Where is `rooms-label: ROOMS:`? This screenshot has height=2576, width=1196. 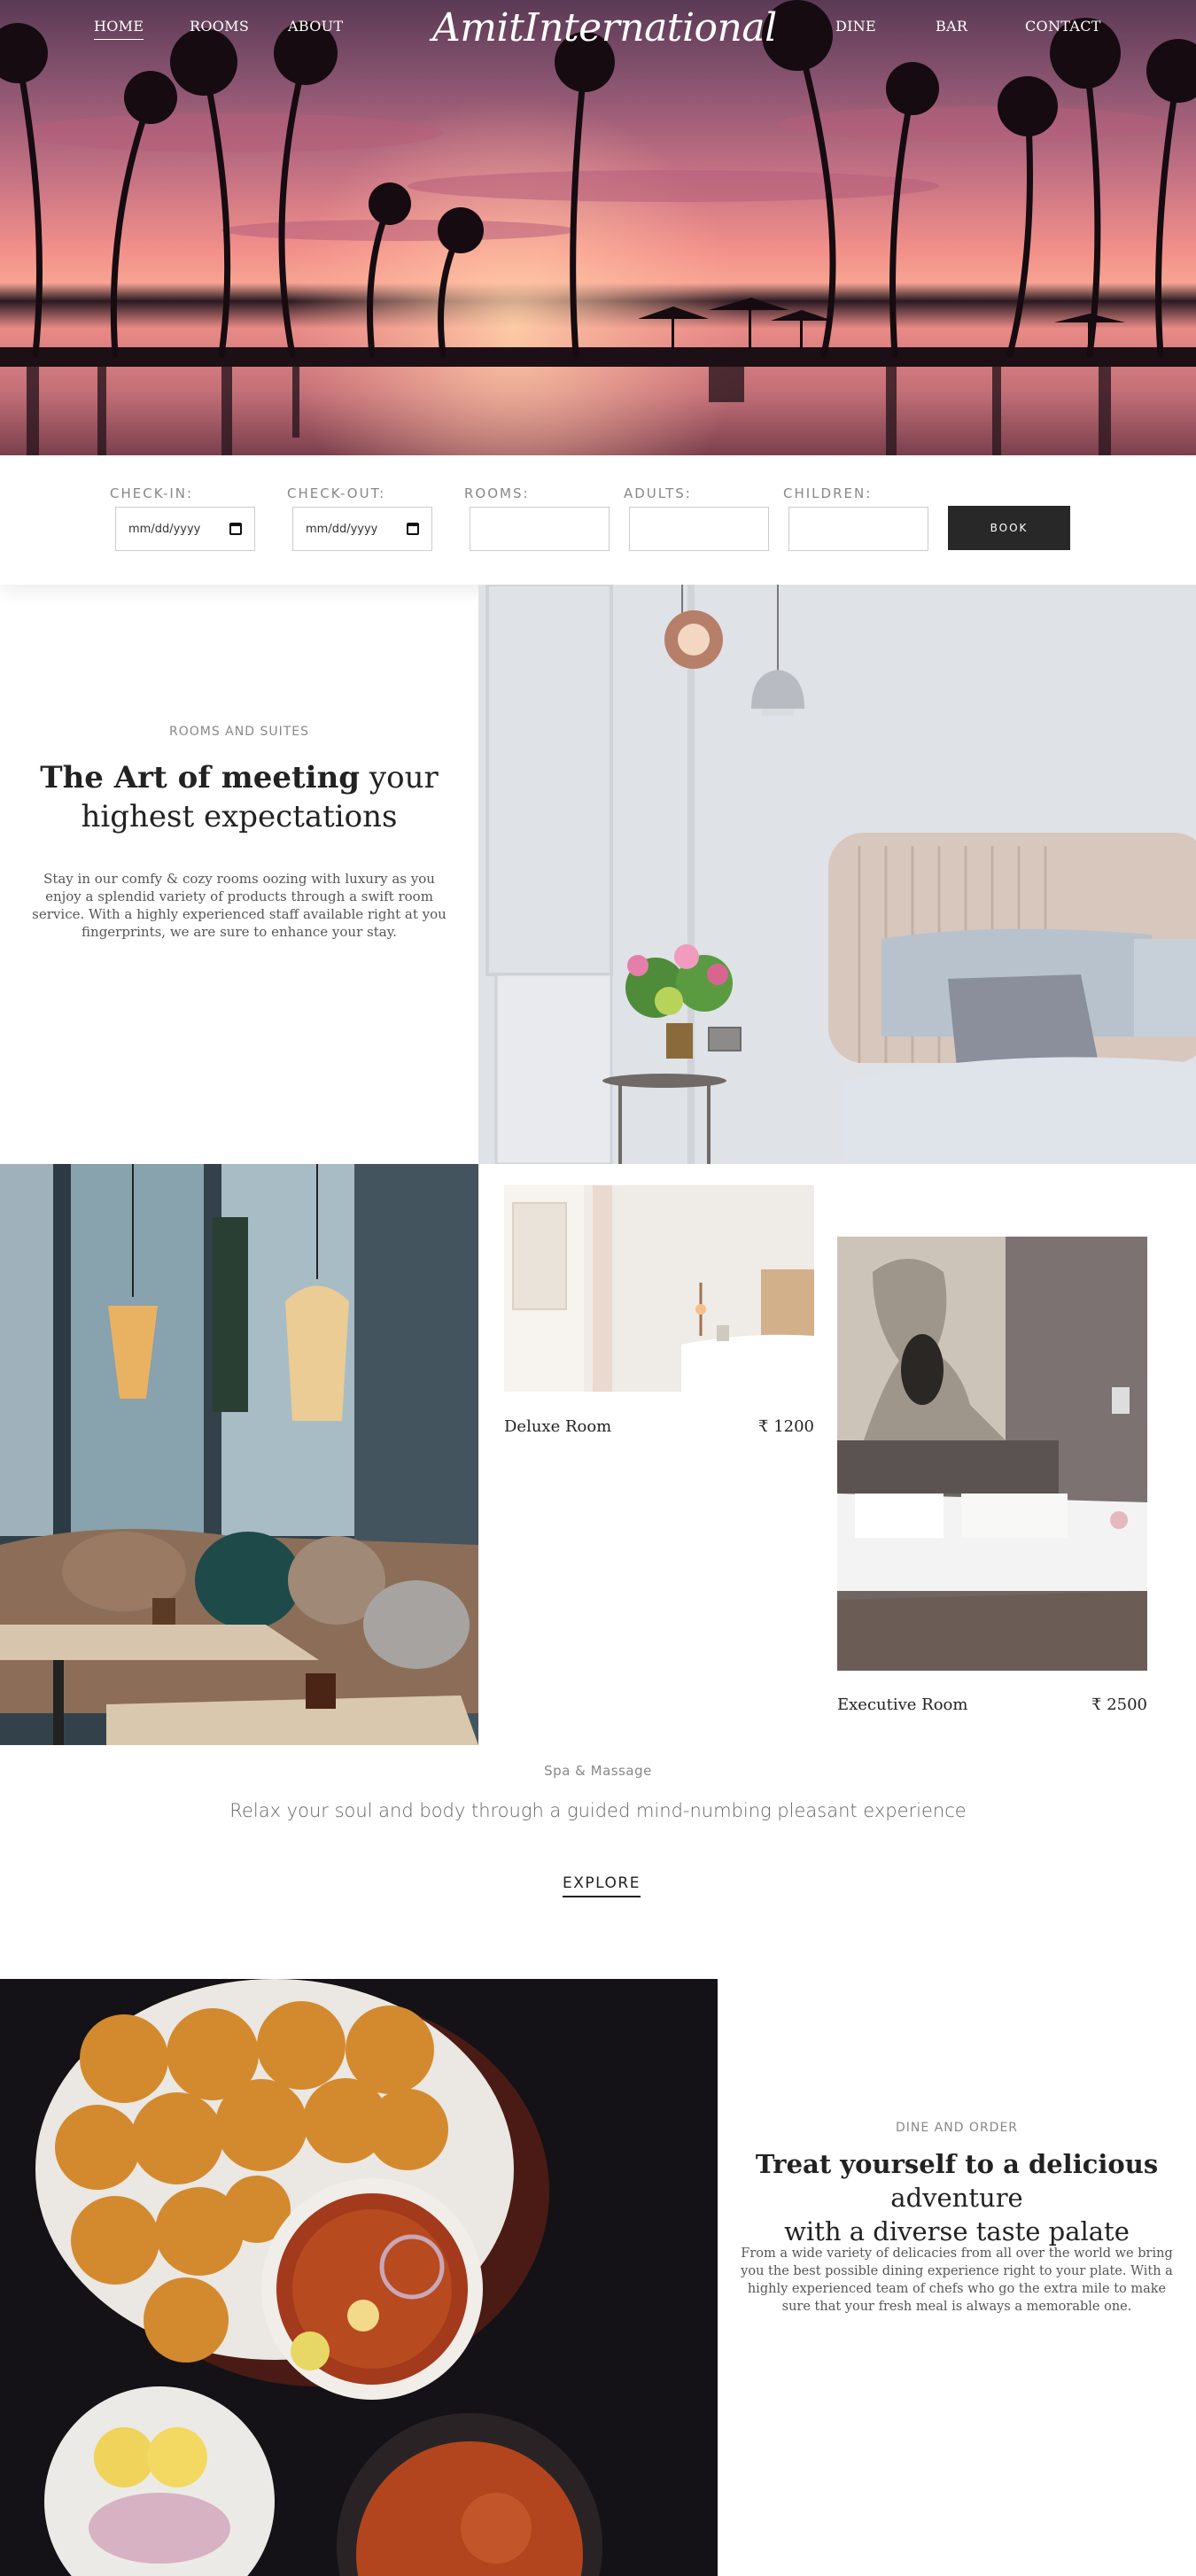
rooms-label: ROOMS: is located at coordinates (497, 493).